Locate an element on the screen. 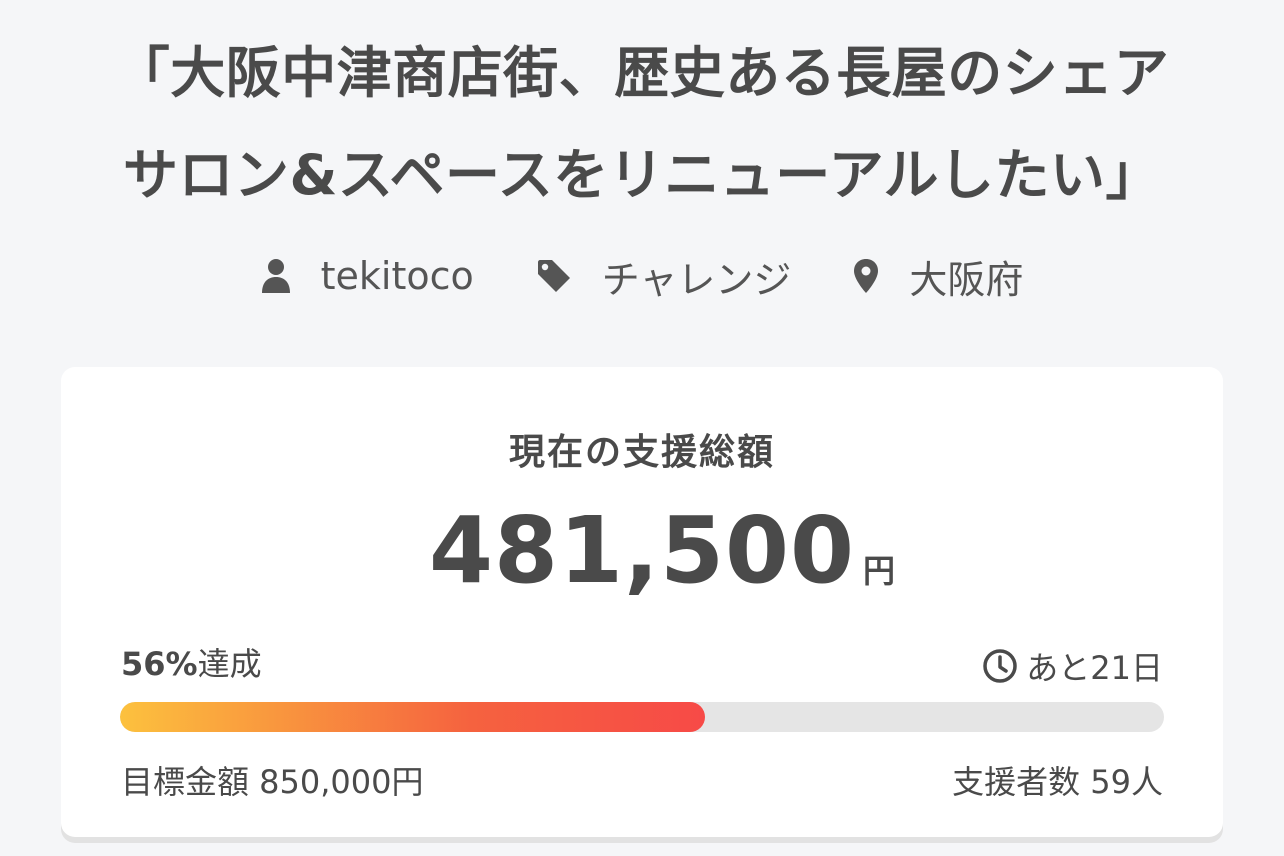 Image resolution: width=1284 pixels, height=856 pixels. meta-owner: tekitoco is located at coordinates (367, 276).